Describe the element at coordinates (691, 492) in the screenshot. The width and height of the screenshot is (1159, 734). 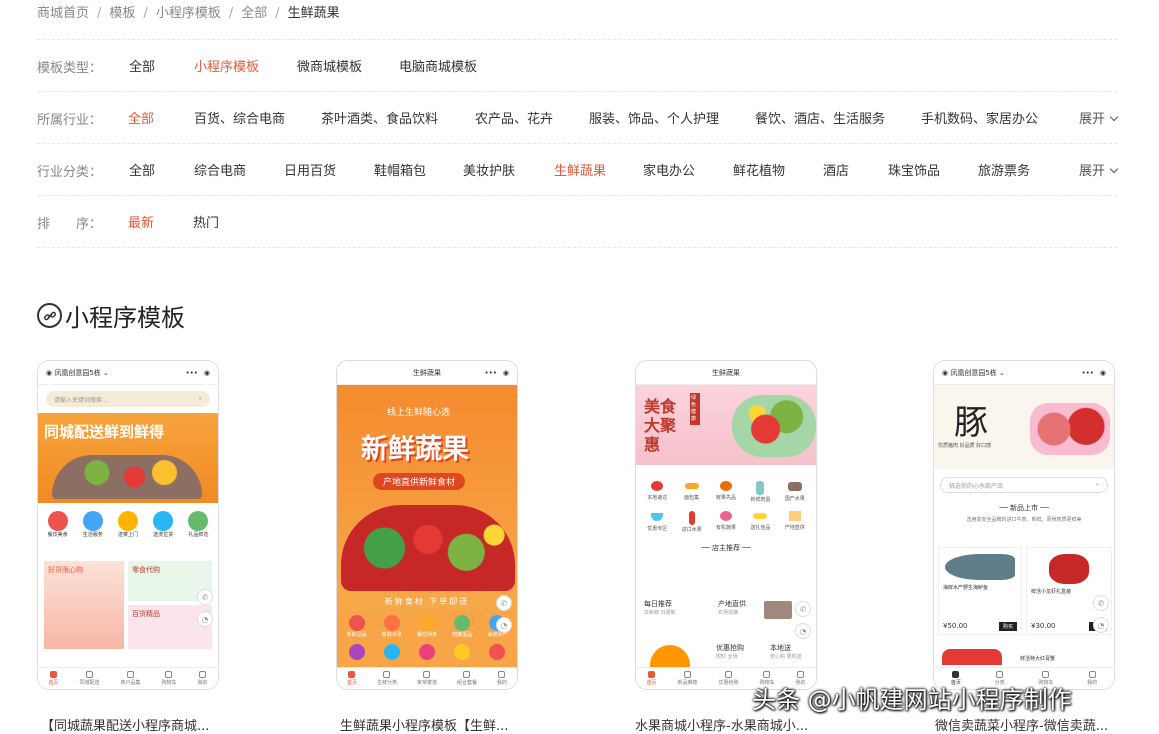
I see `grid-item: 面包集` at that location.